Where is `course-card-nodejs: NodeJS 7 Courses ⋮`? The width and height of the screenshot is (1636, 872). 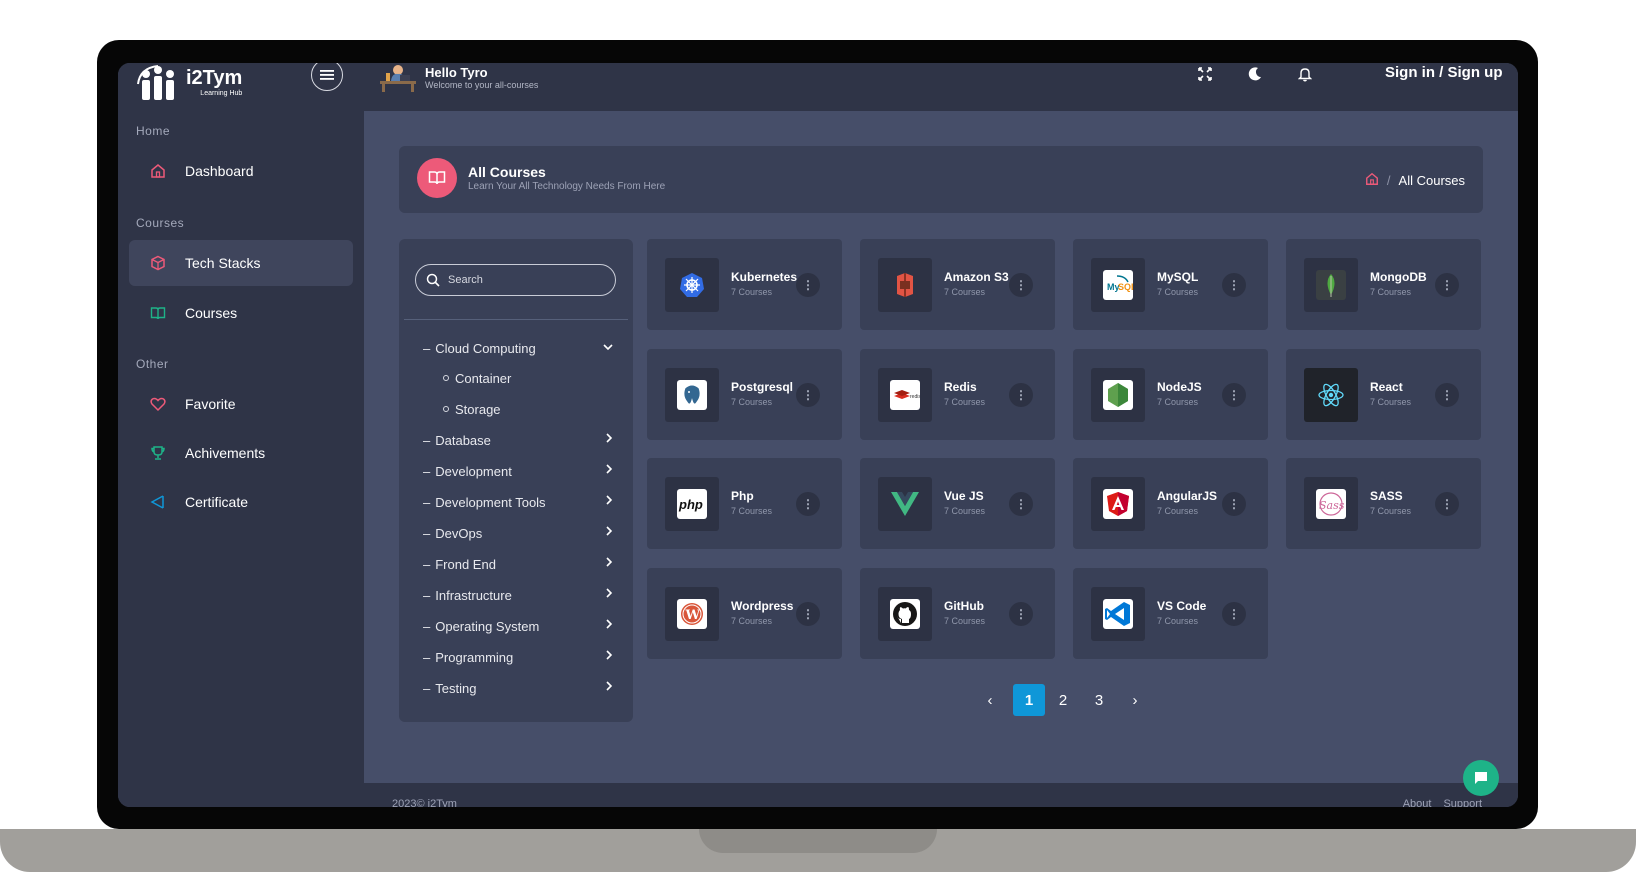
course-card-nodejs: NodeJS 7 Courses ⋮ is located at coordinates (1170, 394).